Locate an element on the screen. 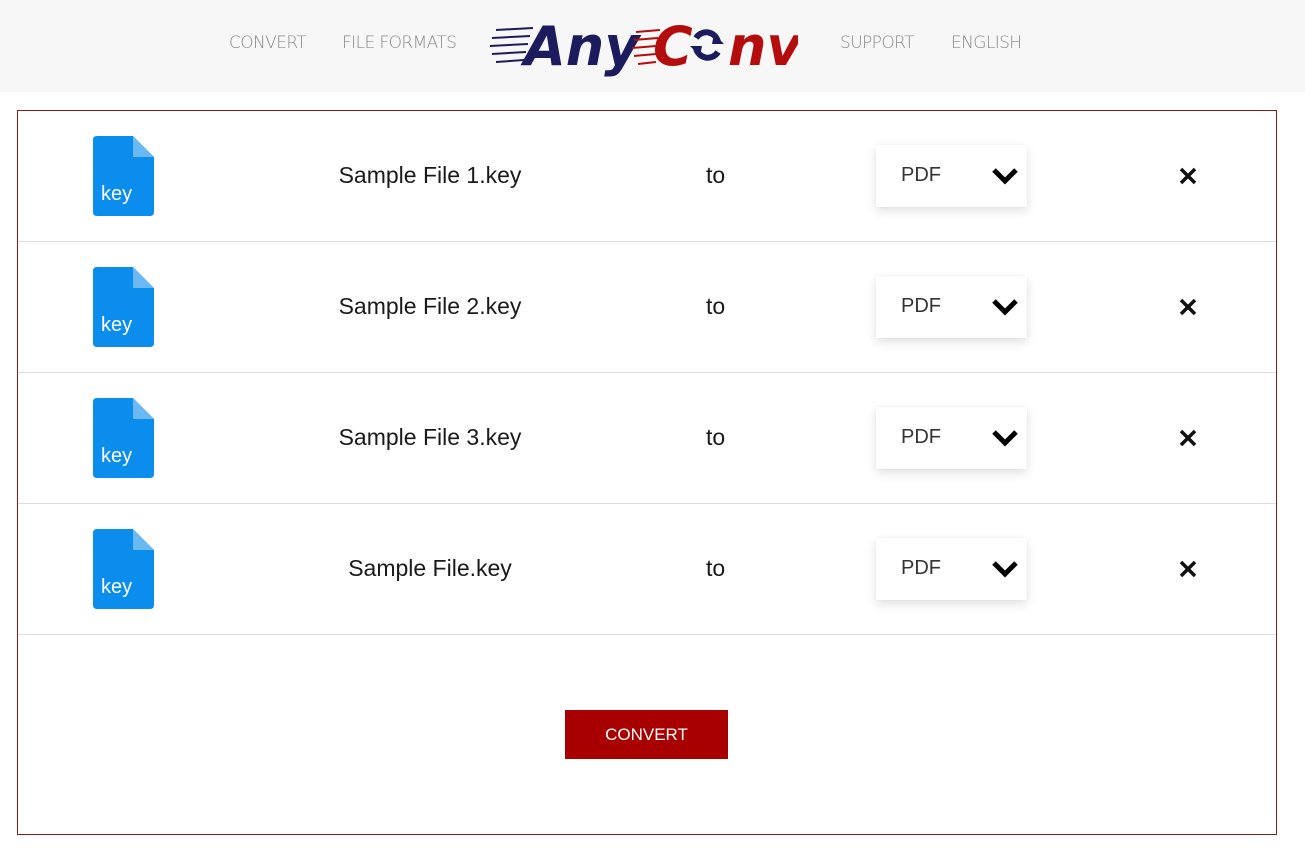  nav-language-link: ENGLISH is located at coordinates (986, 43).